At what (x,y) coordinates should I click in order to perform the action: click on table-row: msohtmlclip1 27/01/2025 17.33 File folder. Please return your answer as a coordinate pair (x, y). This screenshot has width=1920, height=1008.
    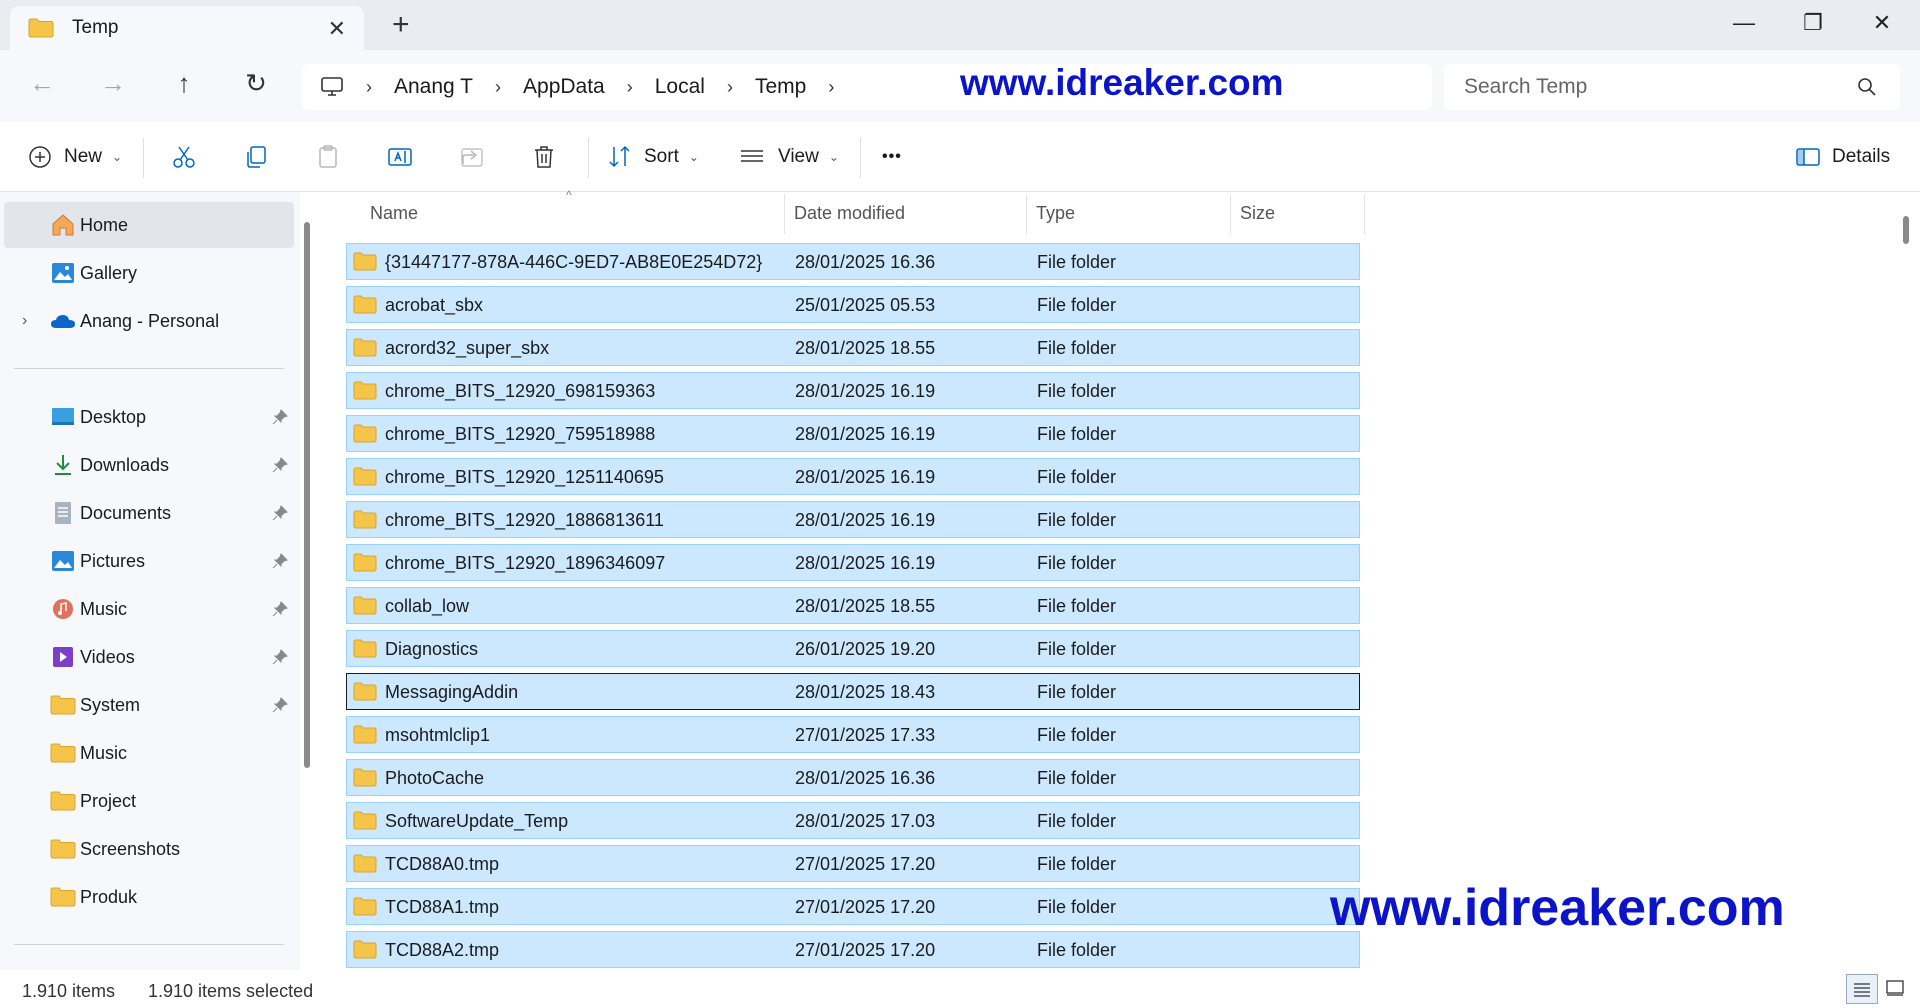
    Looking at the image, I should click on (853, 734).